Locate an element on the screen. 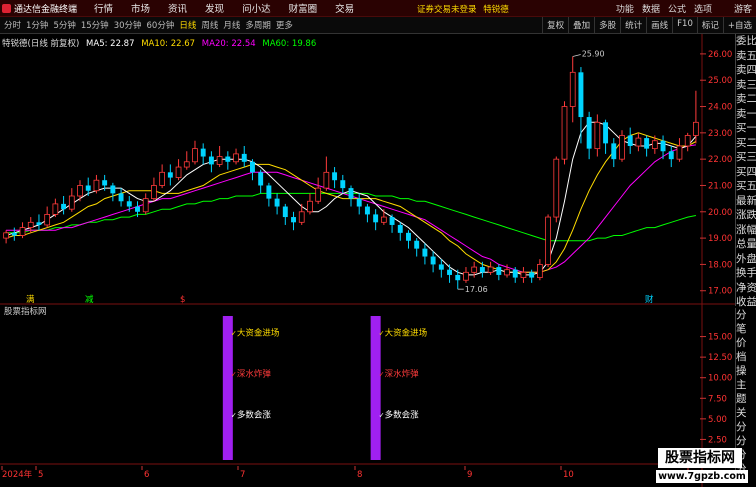 The height and width of the screenshot is (487, 756). quote-label: 买三 is located at coordinates (746, 157).